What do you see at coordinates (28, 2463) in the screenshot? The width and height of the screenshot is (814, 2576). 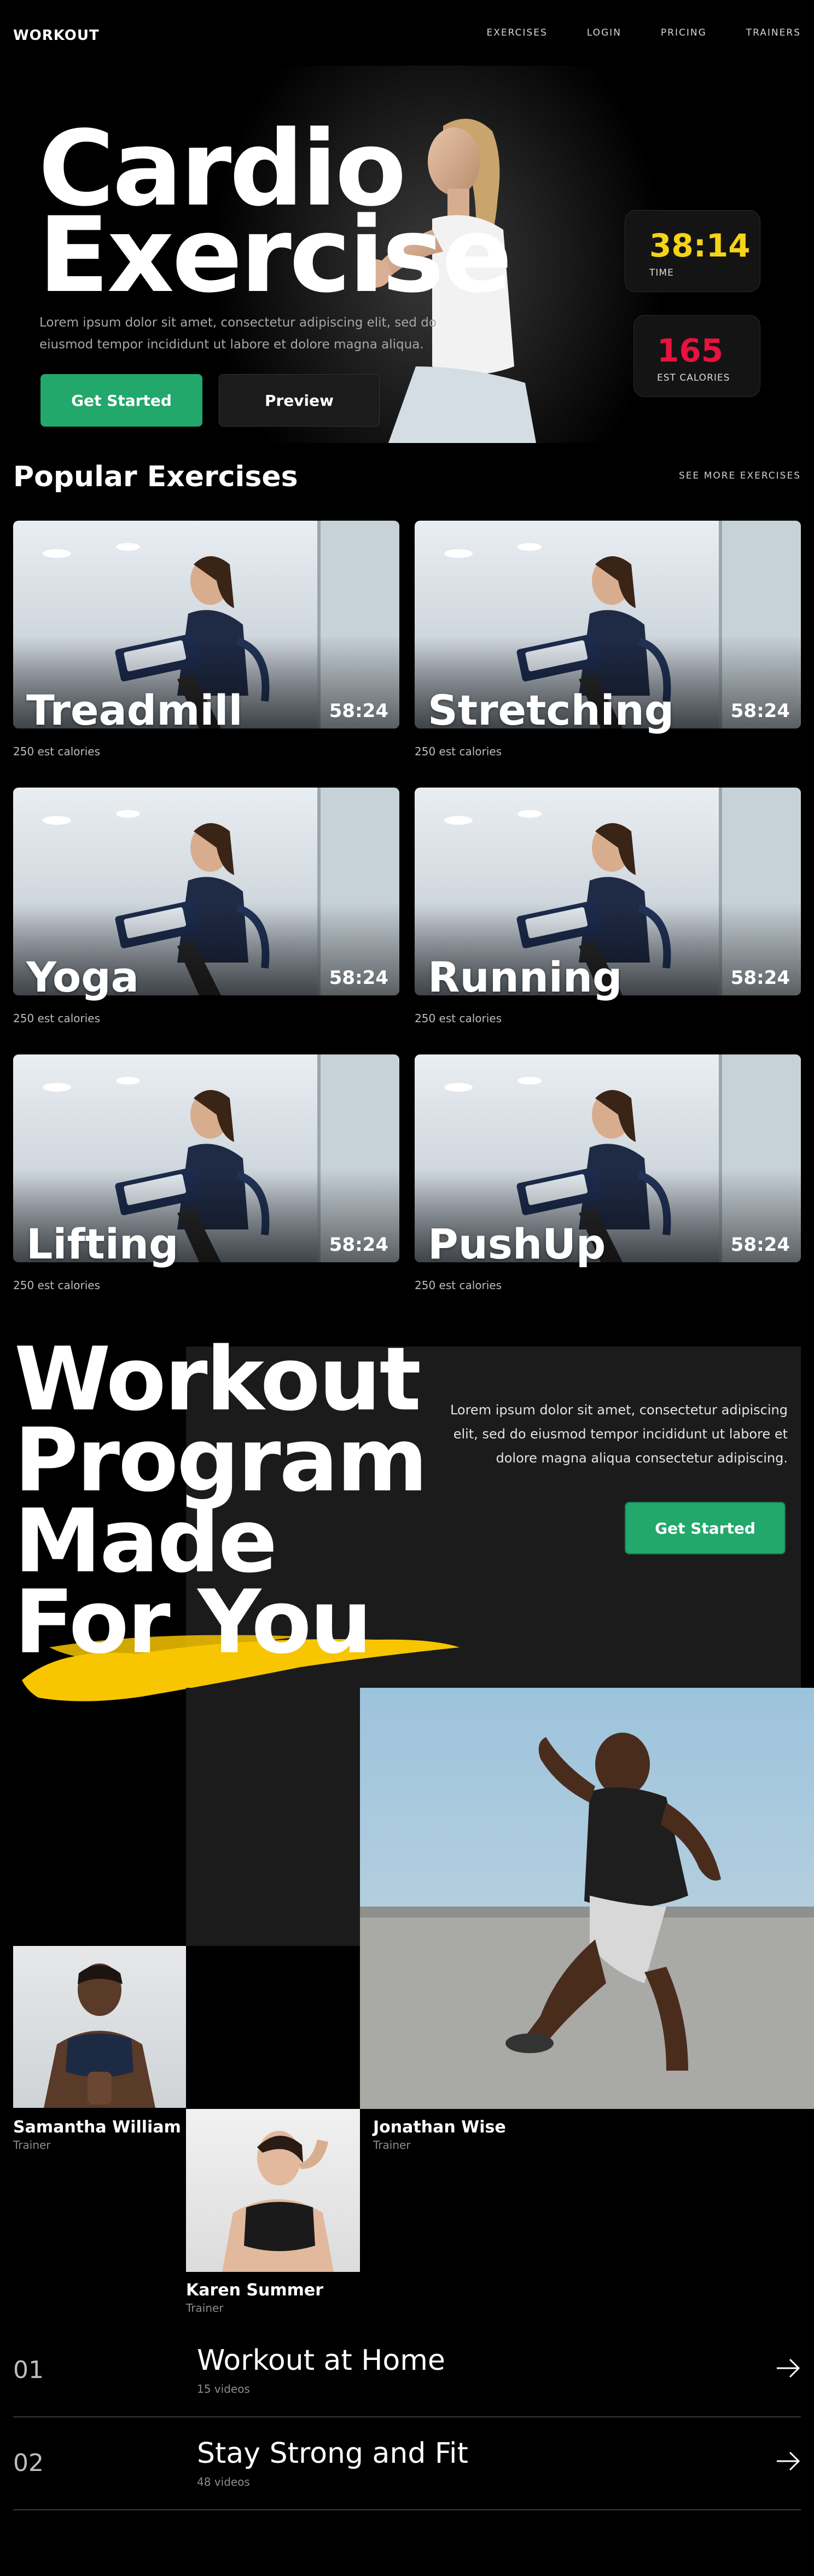 I see `video-row-number: 02` at bounding box center [28, 2463].